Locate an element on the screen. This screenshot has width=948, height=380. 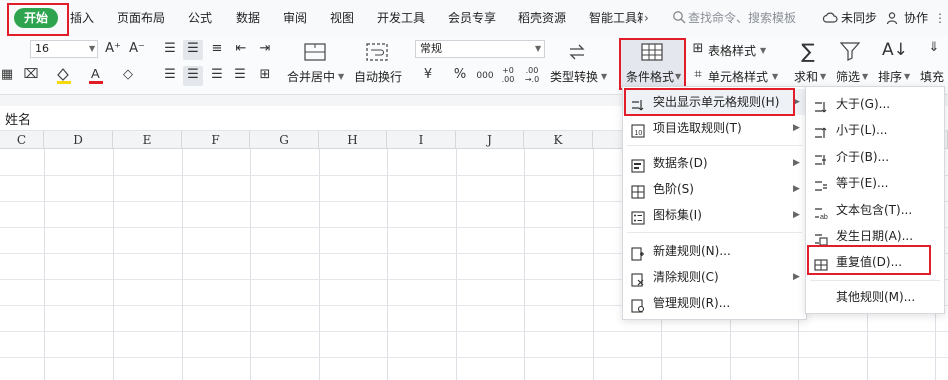
font-size-select: 16 is located at coordinates (64, 49).